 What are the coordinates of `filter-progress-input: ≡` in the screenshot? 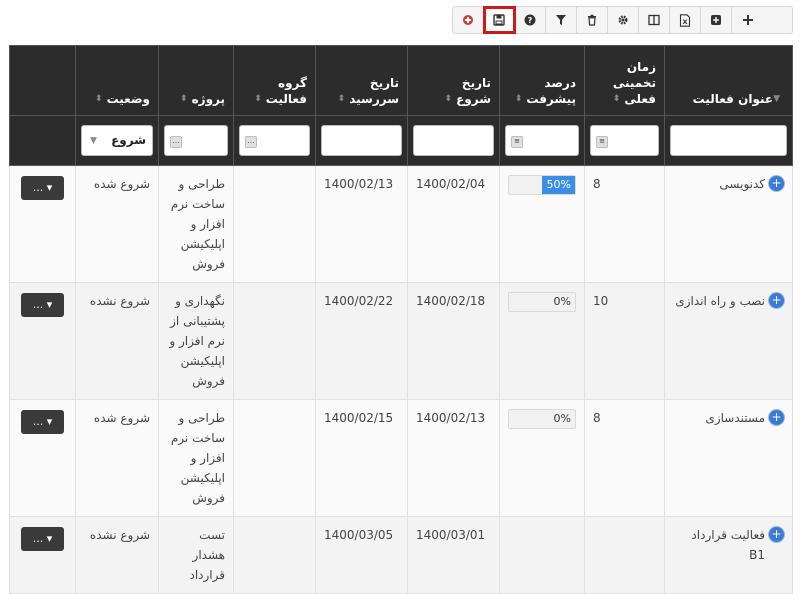 It's located at (542, 140).